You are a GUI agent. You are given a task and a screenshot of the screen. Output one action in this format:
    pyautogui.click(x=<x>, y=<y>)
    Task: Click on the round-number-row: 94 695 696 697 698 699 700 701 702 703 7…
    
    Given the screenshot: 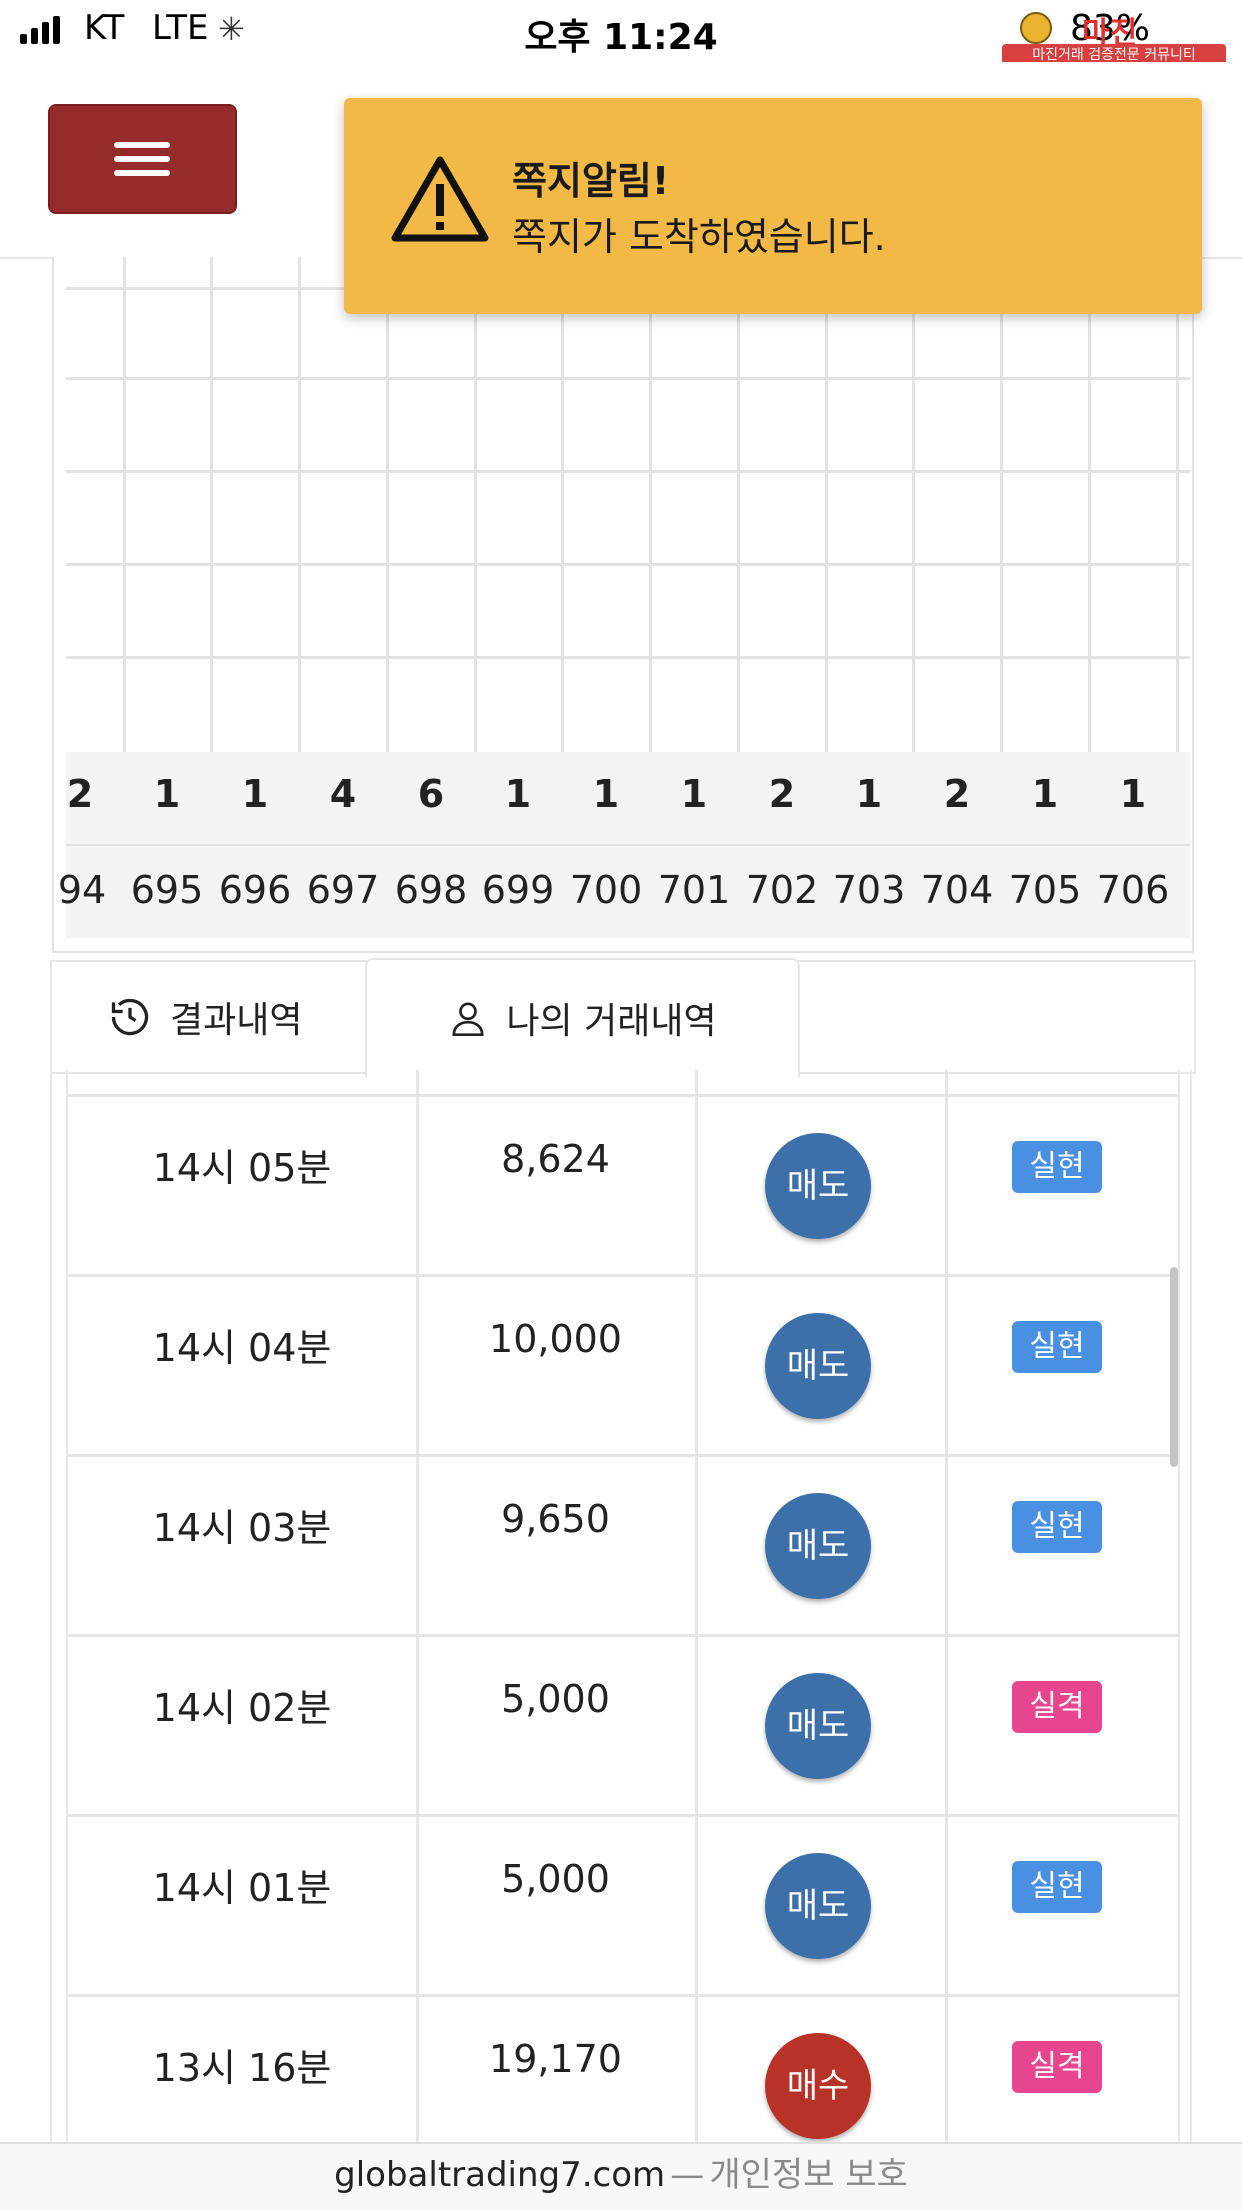 What is the action you would take?
    pyautogui.click(x=624, y=891)
    